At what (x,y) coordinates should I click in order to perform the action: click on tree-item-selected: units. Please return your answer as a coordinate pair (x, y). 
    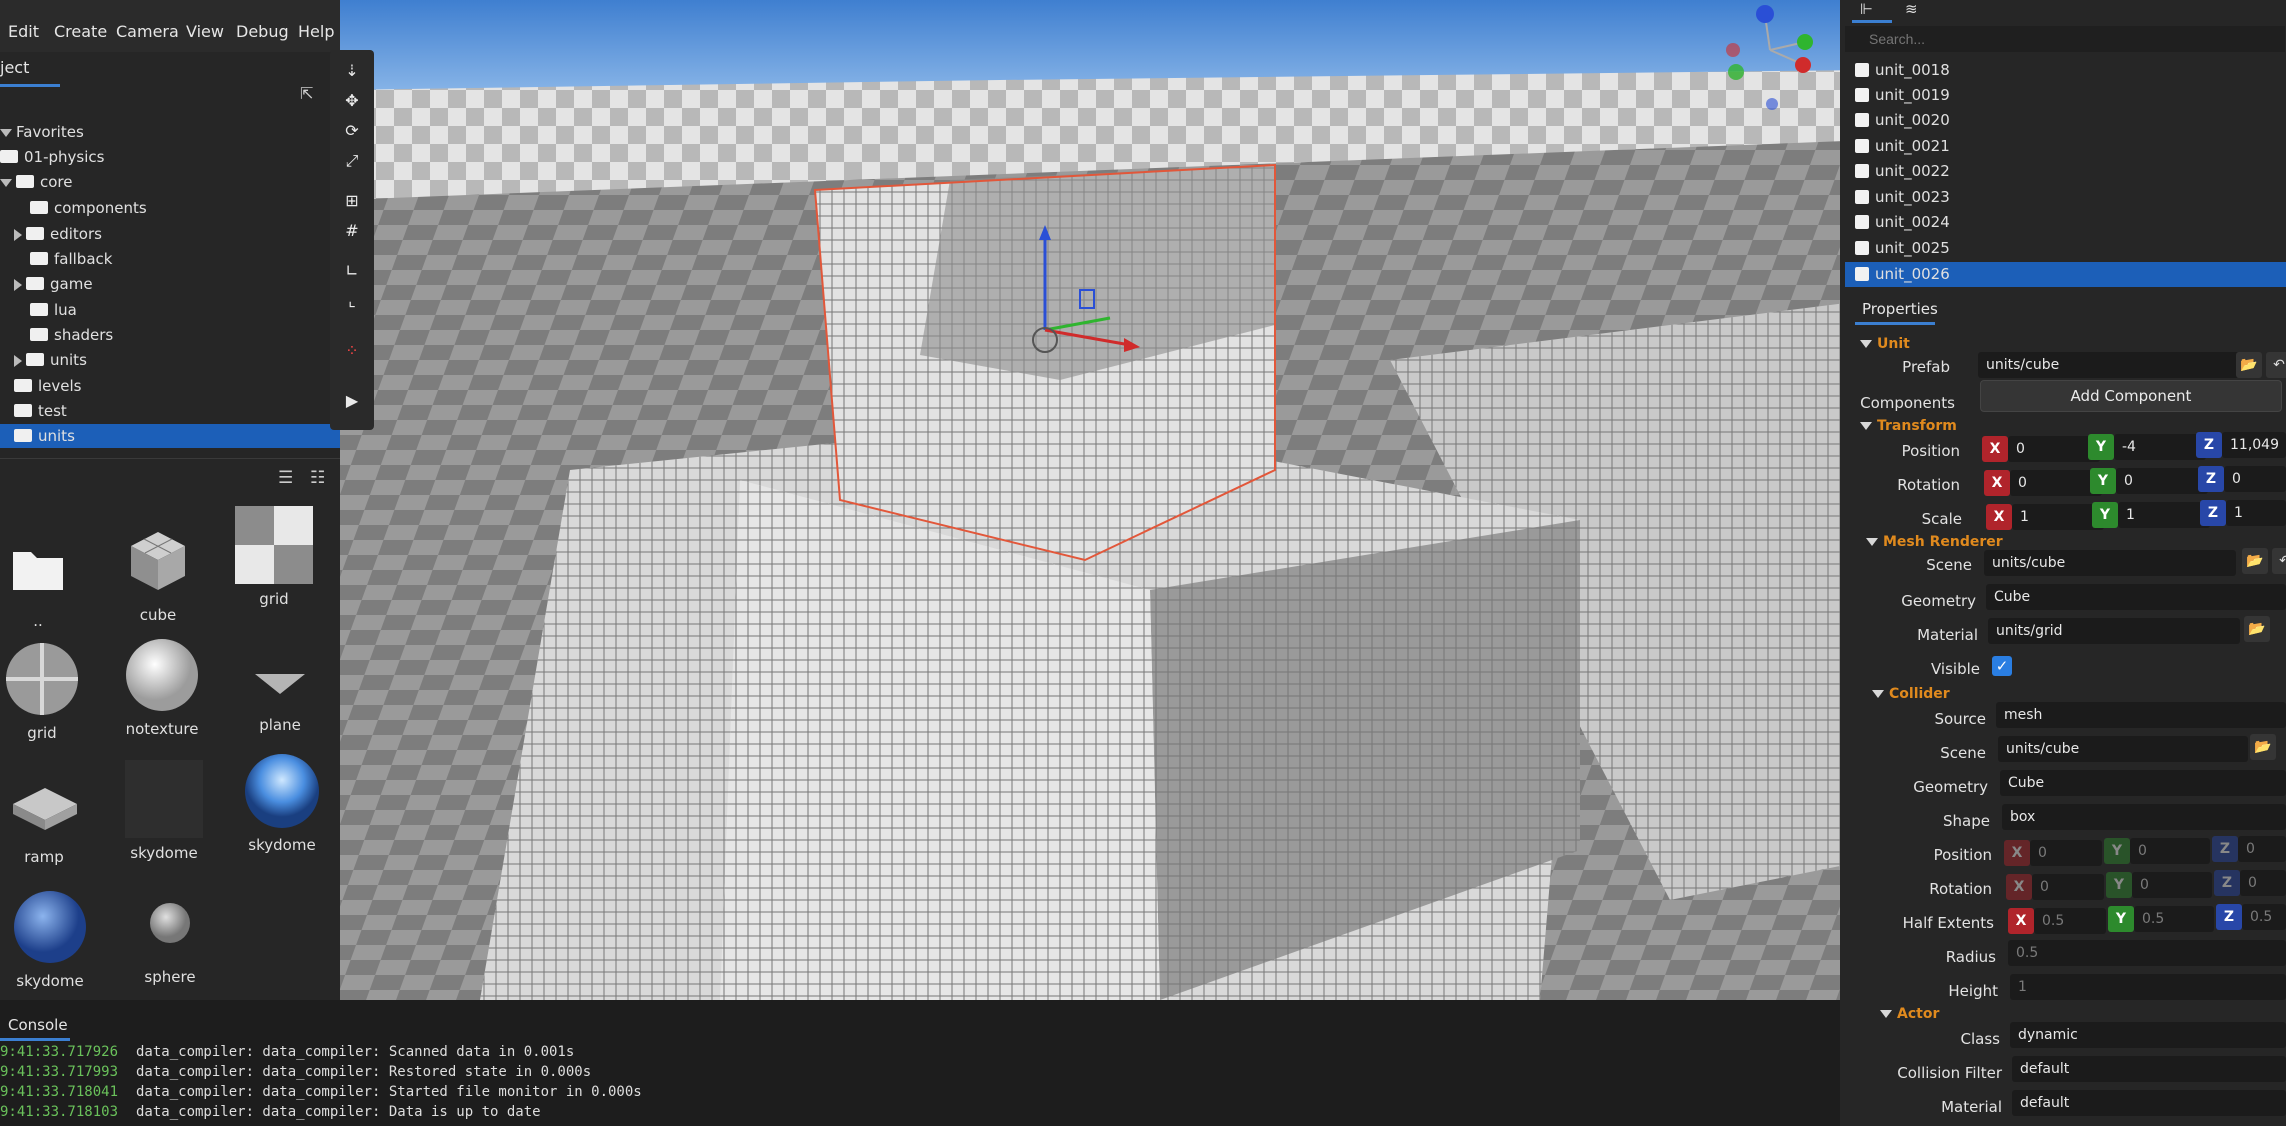
    Looking at the image, I should click on (174, 436).